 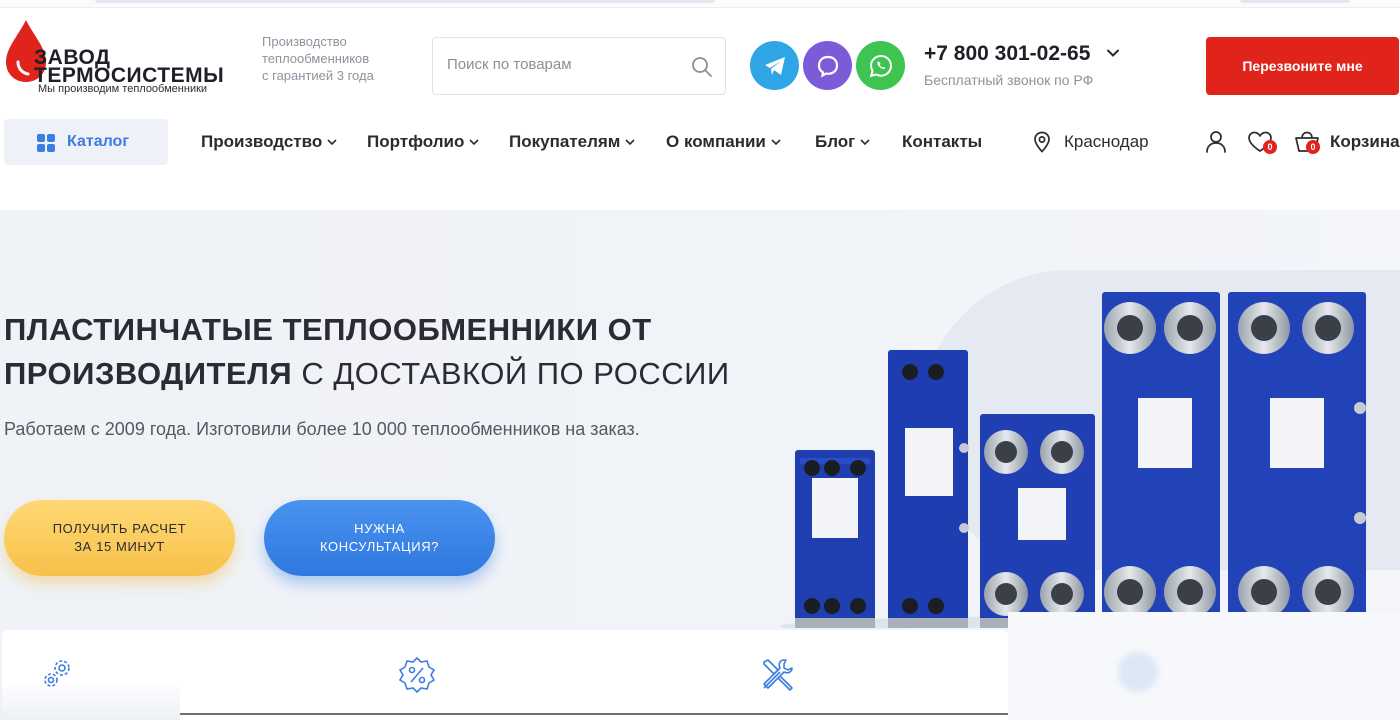 I want to click on whatsapp-icon, so click(x=880, y=65).